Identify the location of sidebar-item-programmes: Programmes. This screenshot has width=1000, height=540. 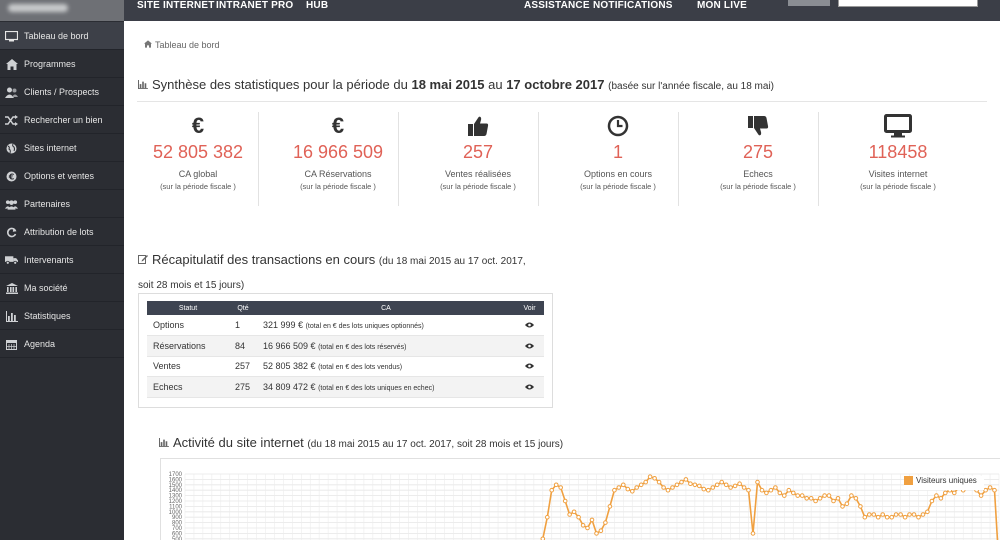
(62, 64).